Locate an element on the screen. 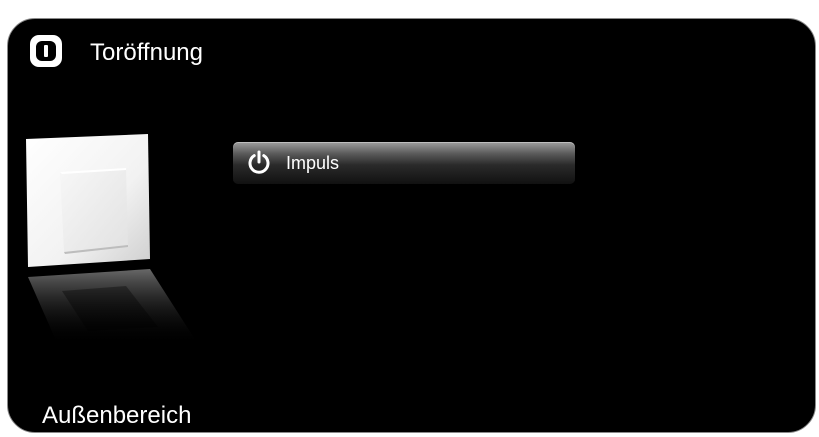 The image size is (819, 437). impuls-label: Impuls is located at coordinates (313, 163).